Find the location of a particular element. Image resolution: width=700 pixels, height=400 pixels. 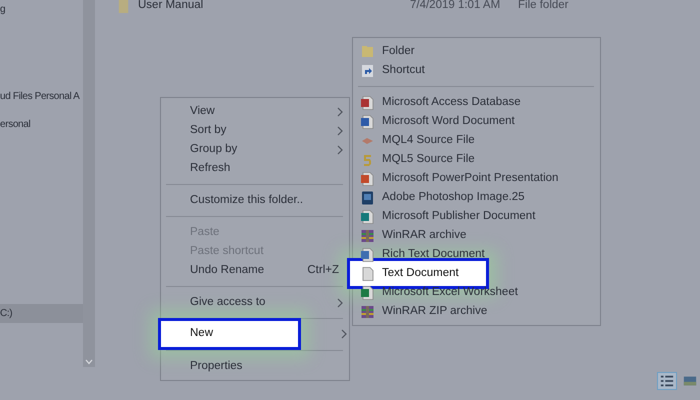

menu-item: Microsoft PowerPoint Presentation is located at coordinates (476, 178).